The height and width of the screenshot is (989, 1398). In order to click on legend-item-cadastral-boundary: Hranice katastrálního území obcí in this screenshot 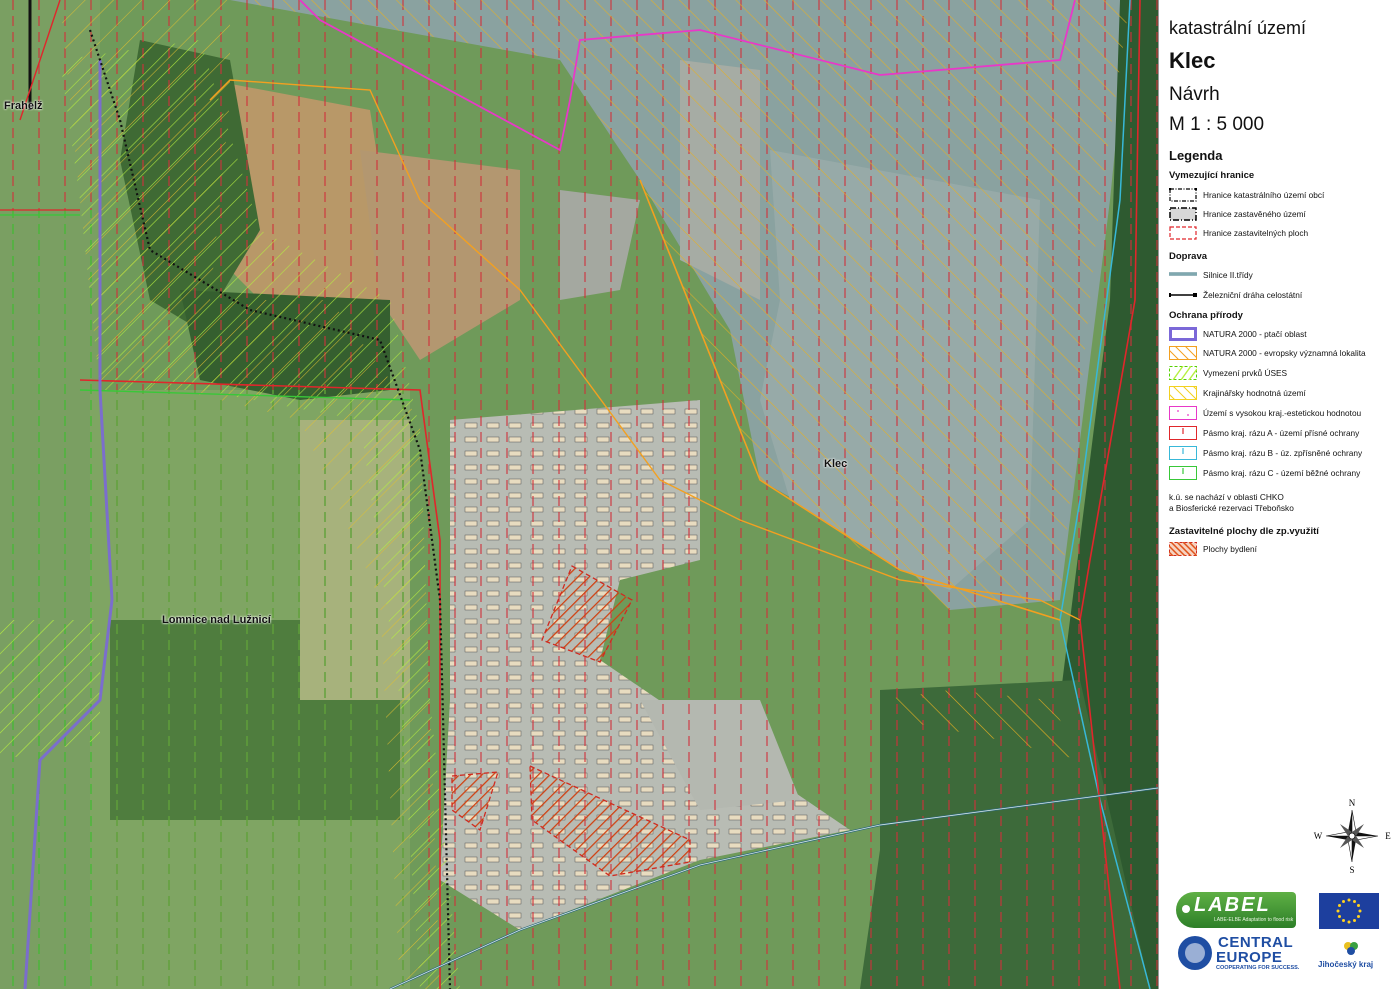, I will do `click(1283, 196)`.